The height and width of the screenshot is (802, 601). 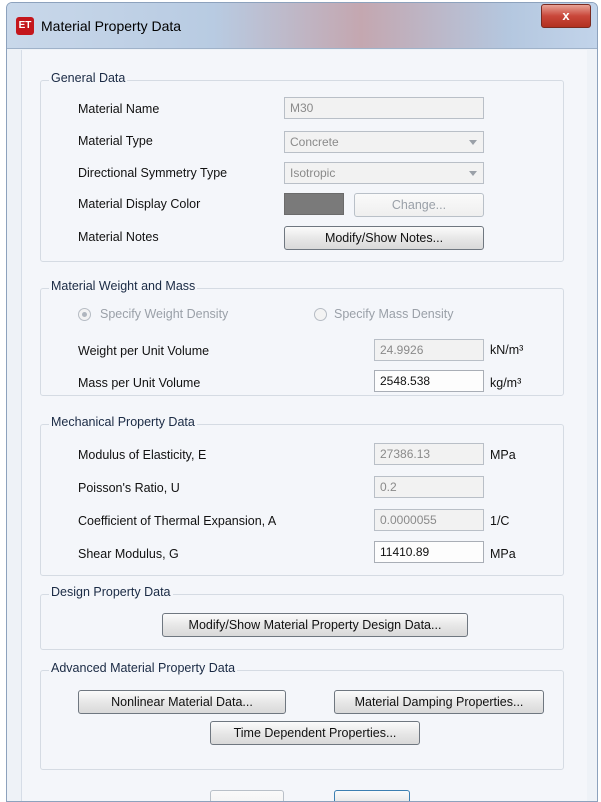 I want to click on poisson-ratio-label: Poisson's Ratio, U, so click(x=129, y=488).